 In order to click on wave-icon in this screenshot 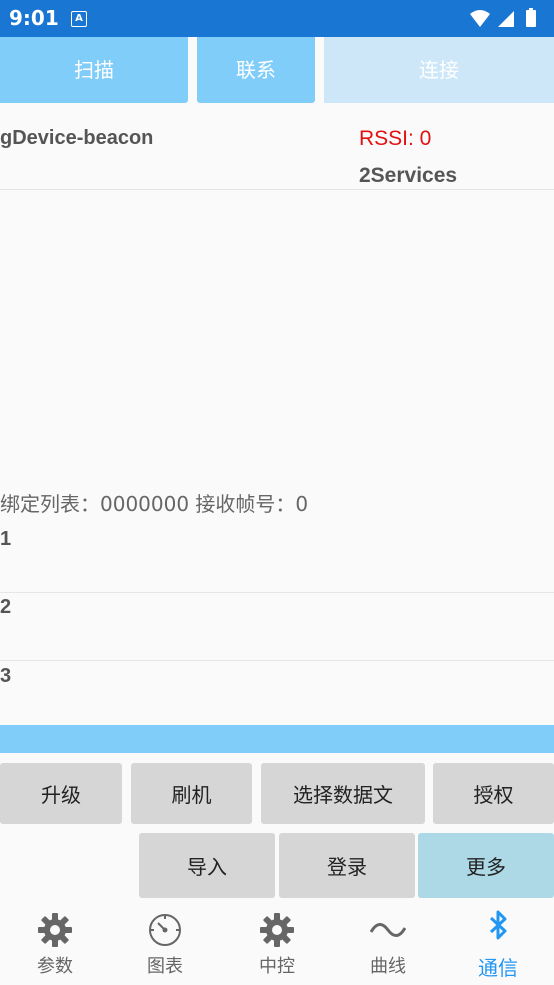, I will do `click(388, 930)`.